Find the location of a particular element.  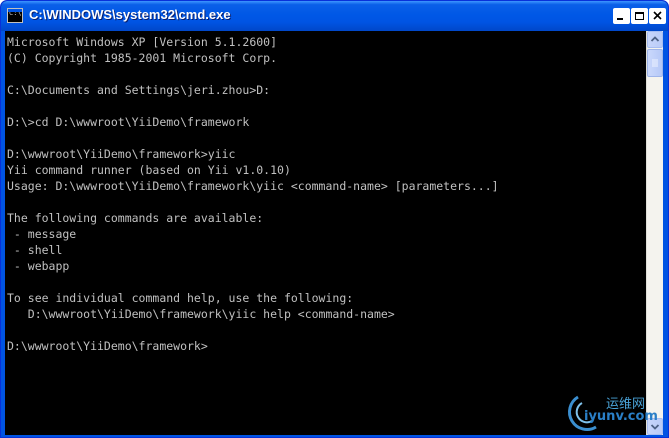

close-icon is located at coordinates (657, 15).